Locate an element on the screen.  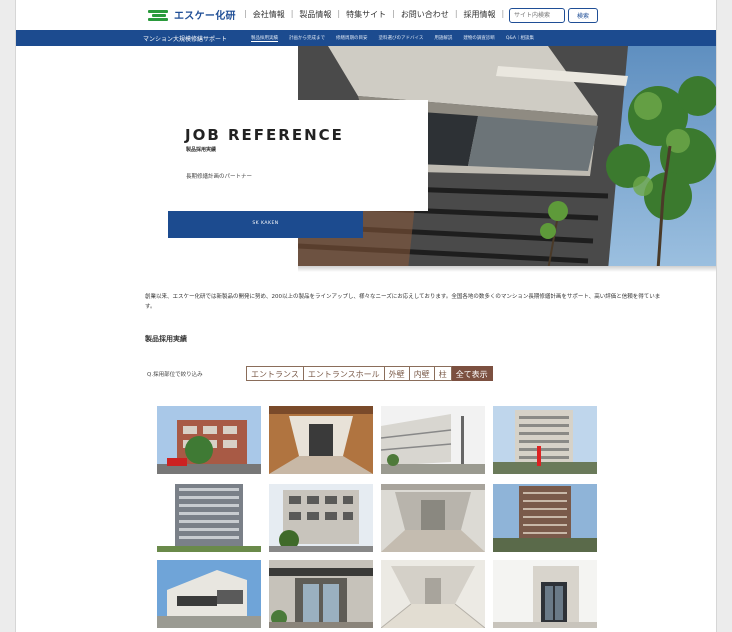
hero-banner-label: SK KAKEN is located at coordinates (265, 223).